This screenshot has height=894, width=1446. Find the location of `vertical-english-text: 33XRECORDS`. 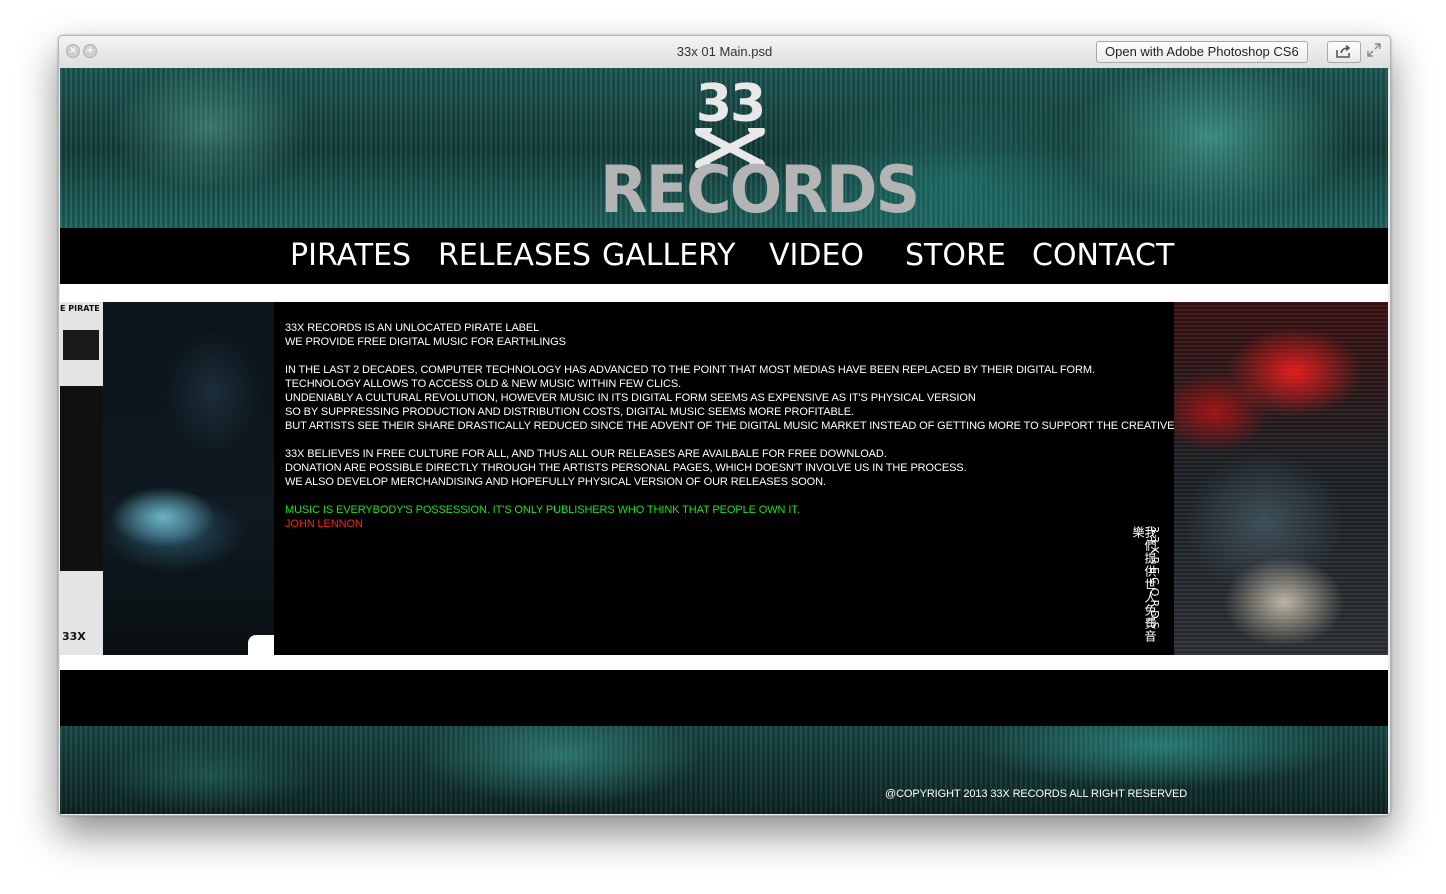

vertical-english-text: 33XRECORDS is located at coordinates (1154, 579).